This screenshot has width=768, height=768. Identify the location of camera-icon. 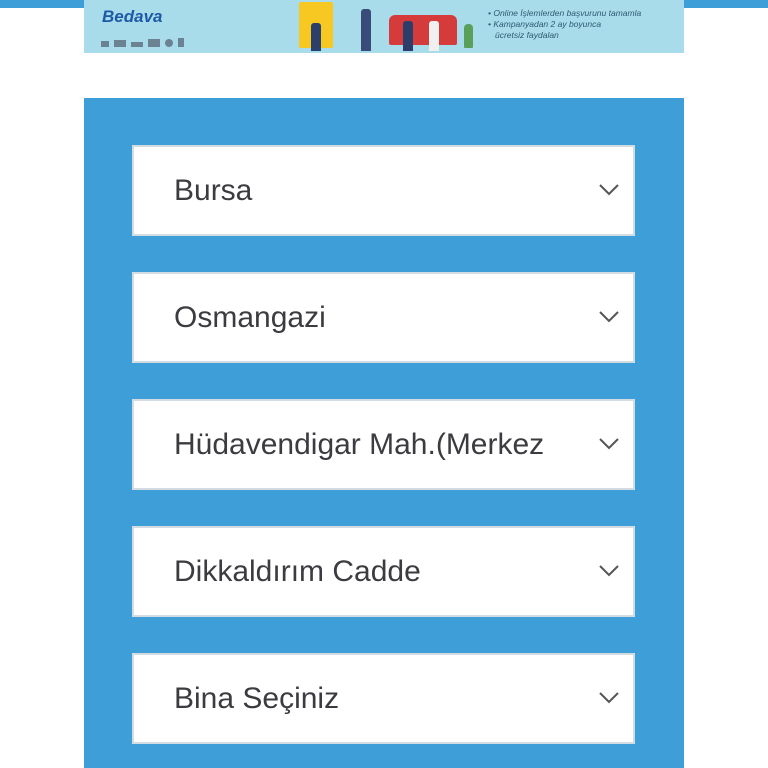
(169, 43).